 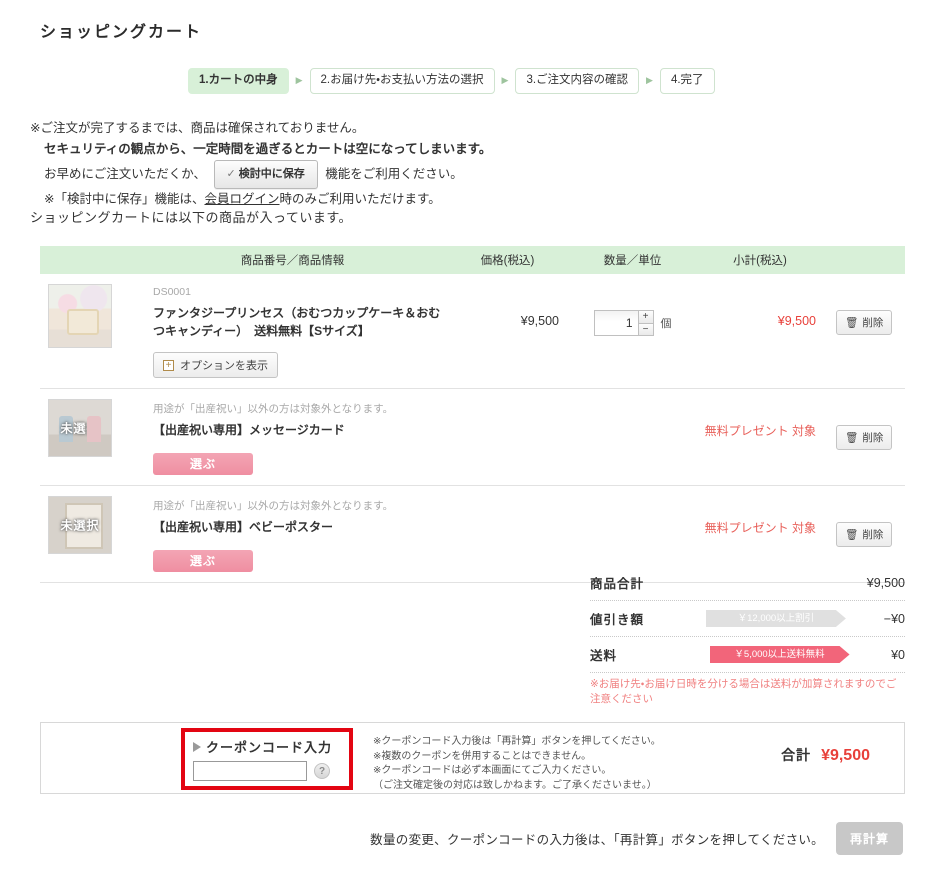 What do you see at coordinates (292, 261) in the screenshot?
I see `header-product-info: 商品番号／商品情報` at bounding box center [292, 261].